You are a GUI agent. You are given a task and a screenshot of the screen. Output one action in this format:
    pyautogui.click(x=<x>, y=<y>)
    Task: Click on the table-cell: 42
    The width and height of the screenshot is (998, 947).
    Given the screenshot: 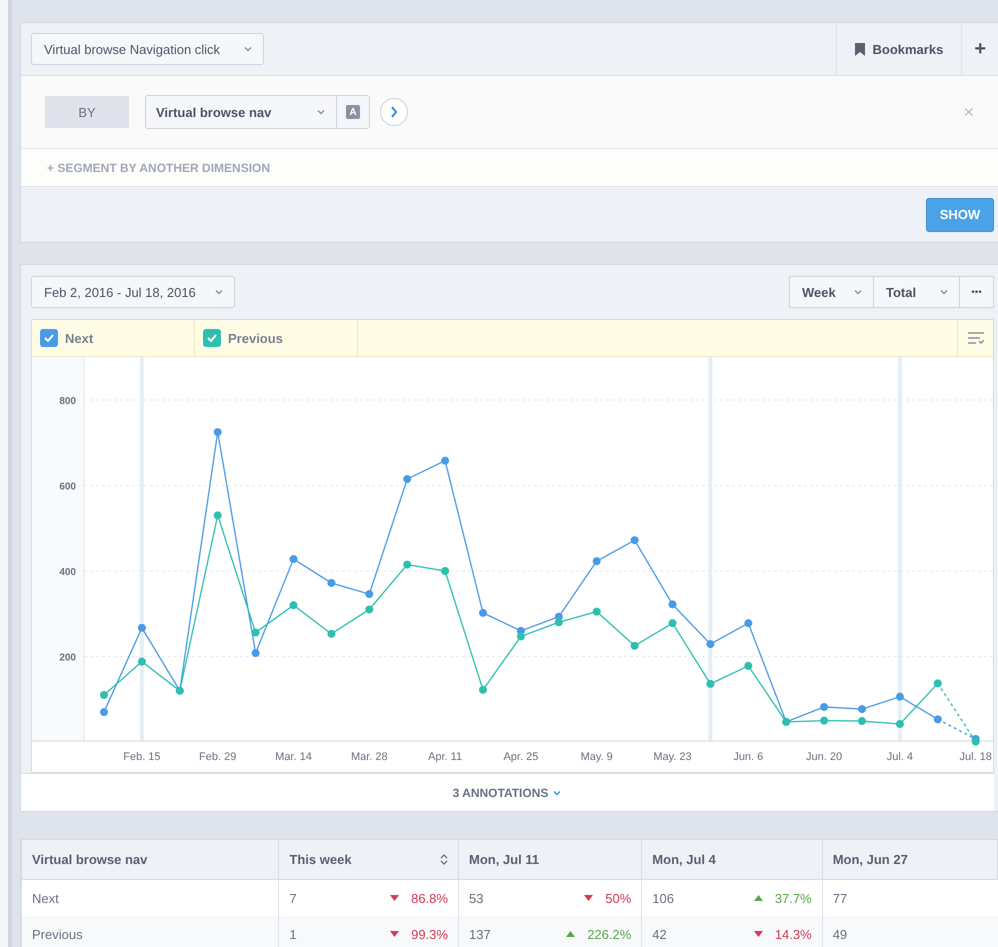 What is the action you would take?
    pyautogui.click(x=659, y=934)
    